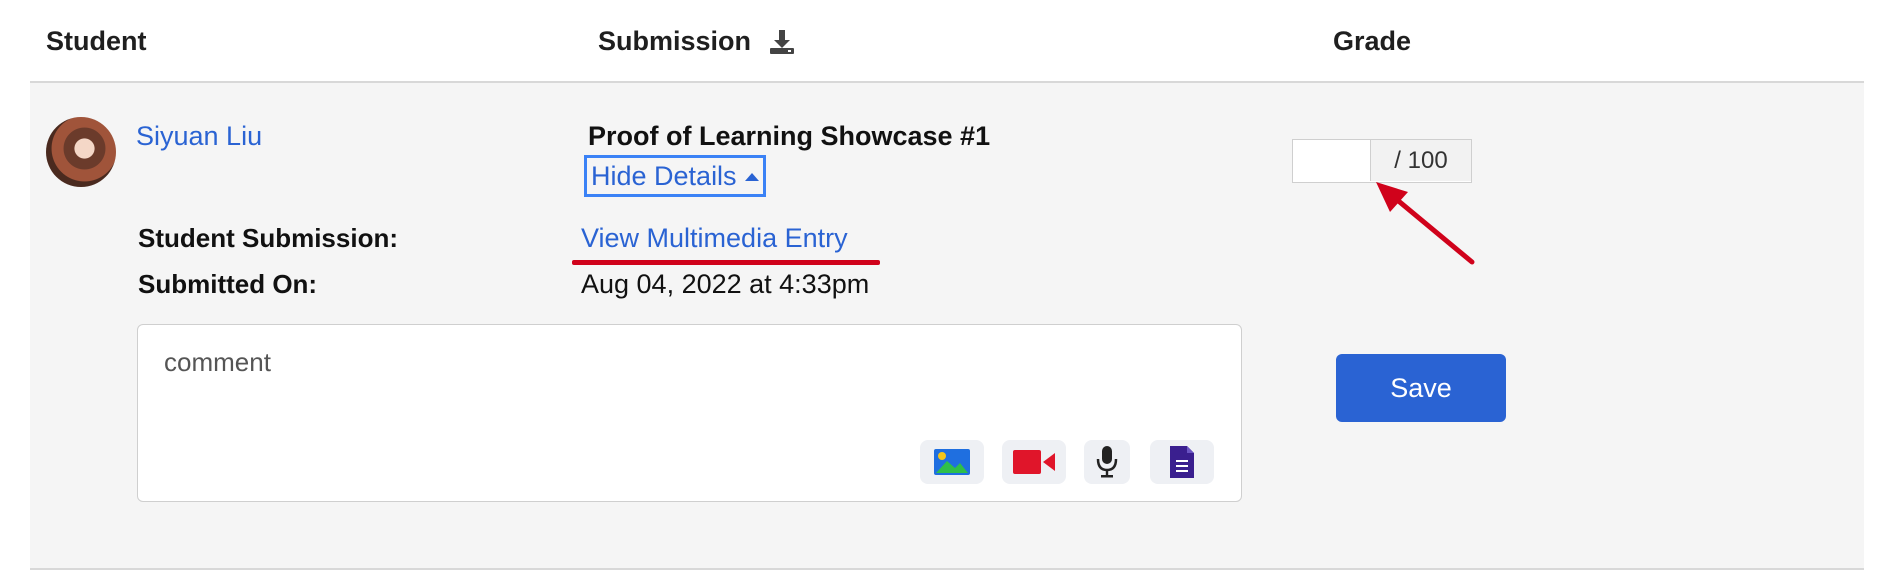 This screenshot has width=1884, height=576. Describe the element at coordinates (725, 284) in the screenshot. I see `submitted-on-value: Aug 04, 2022 at 4:33pm` at that location.